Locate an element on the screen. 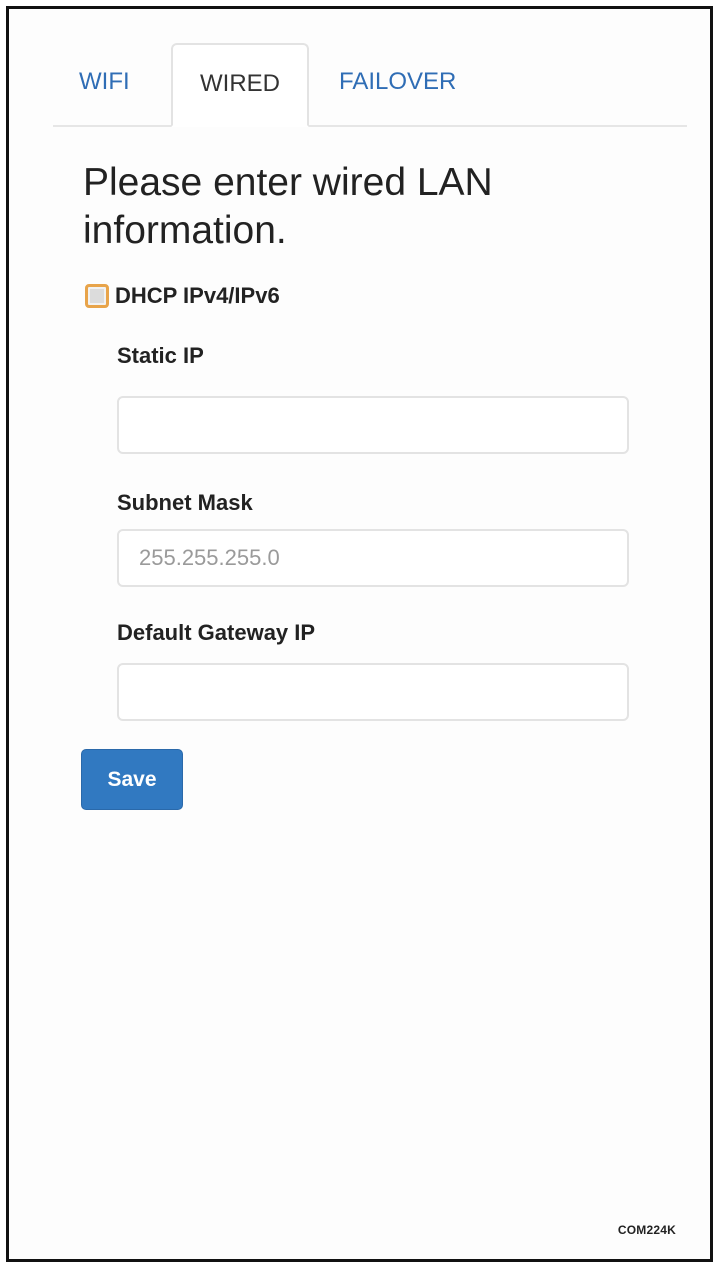 The height and width of the screenshot is (1270, 723). tab-bar: WIFI WIRED FAILOVER is located at coordinates (370, 85).